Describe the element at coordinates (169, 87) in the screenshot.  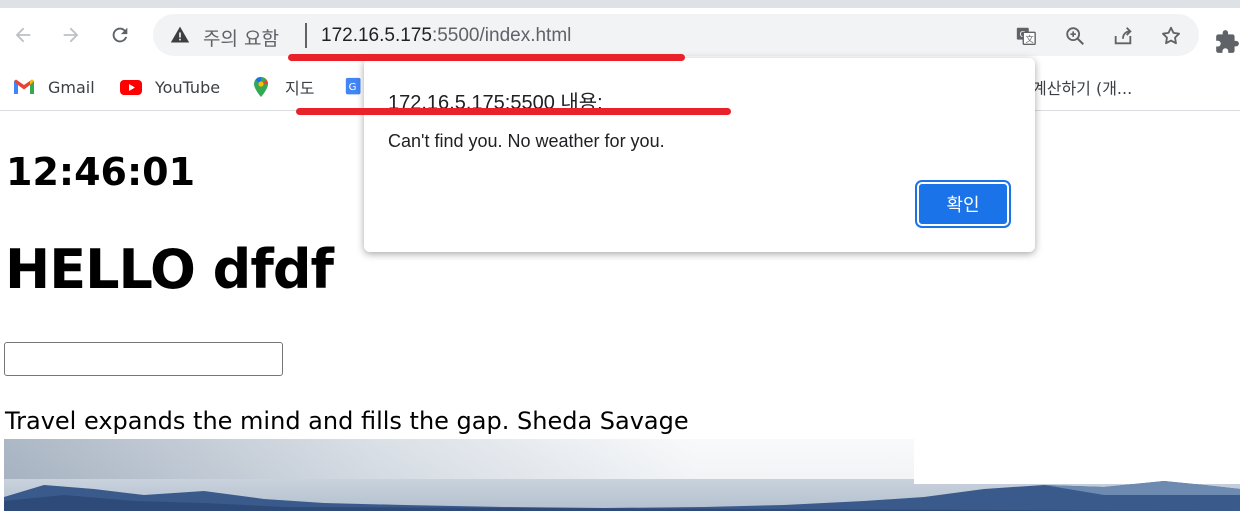
I see `bookmark-youtube: YouTube` at that location.